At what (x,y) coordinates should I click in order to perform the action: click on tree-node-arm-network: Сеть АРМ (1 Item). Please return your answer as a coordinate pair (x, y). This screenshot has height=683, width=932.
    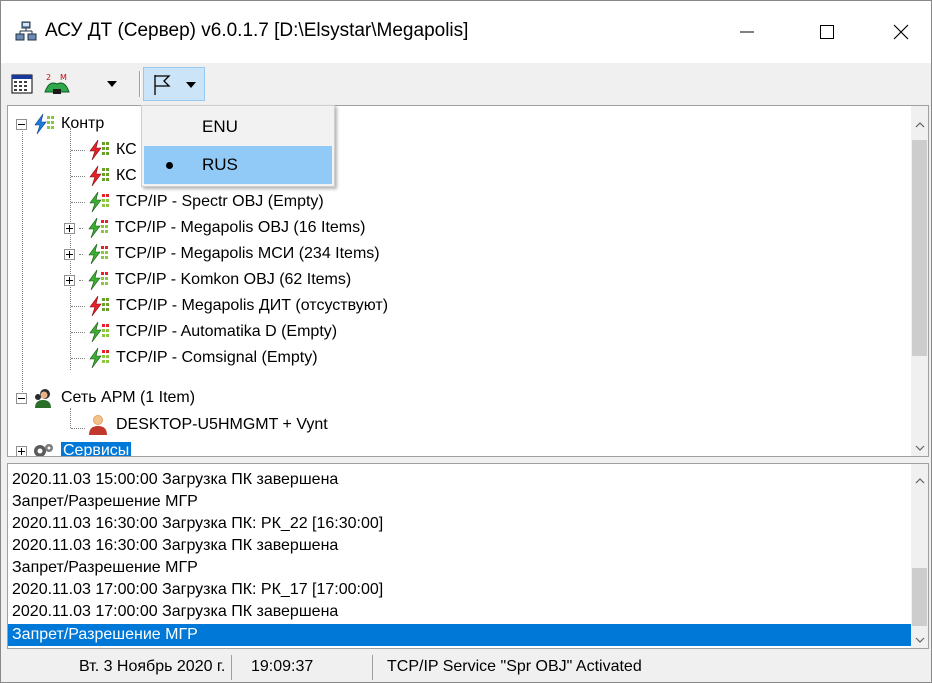
    Looking at the image, I should click on (105, 398).